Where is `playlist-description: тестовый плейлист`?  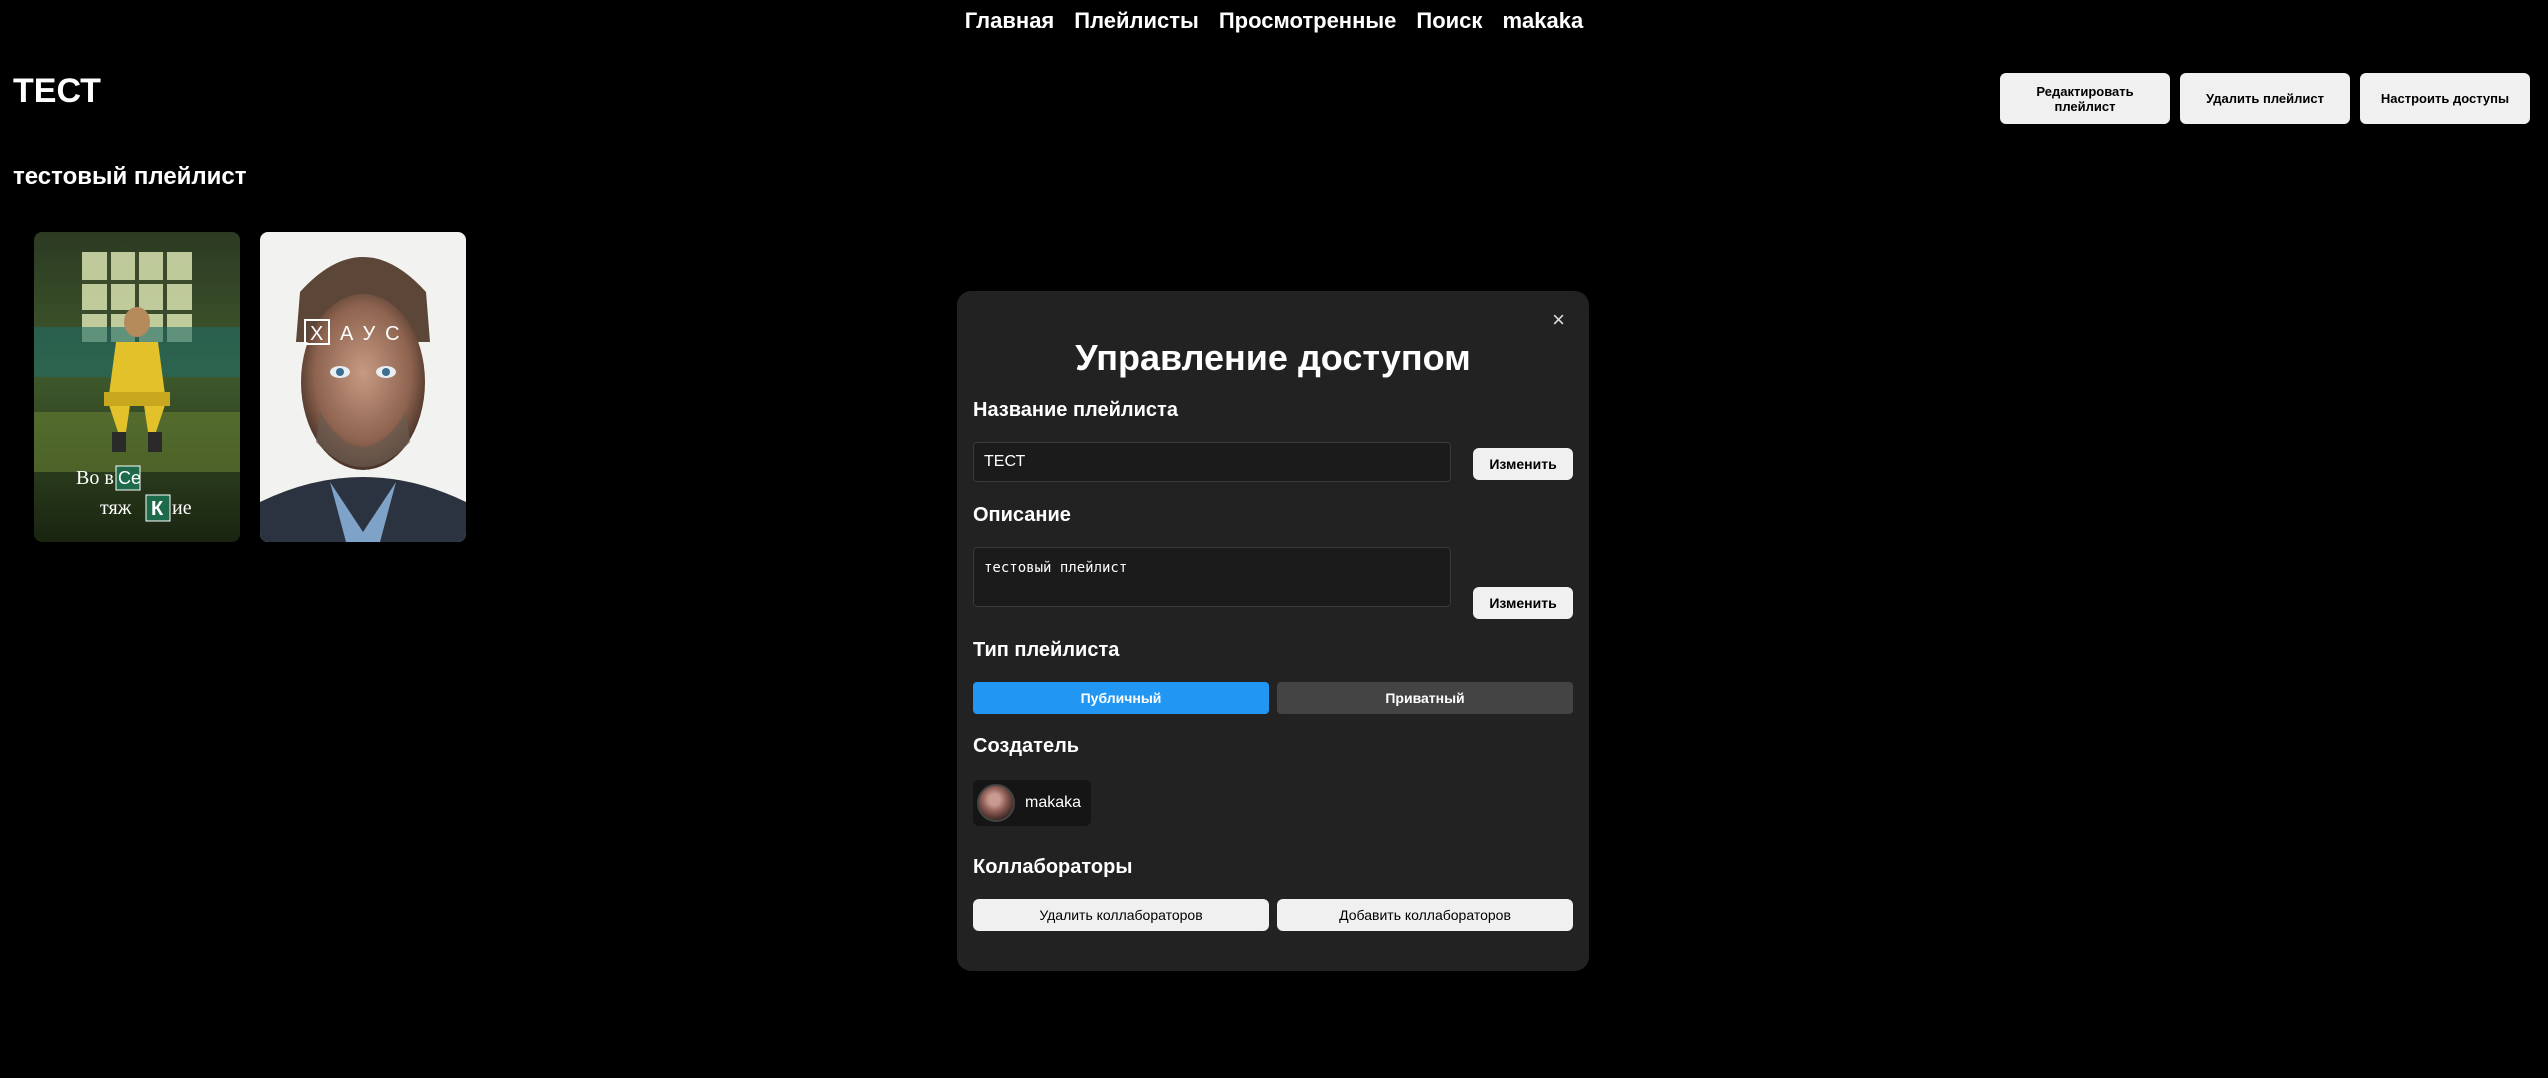
playlist-description: тестовый плейлист is located at coordinates (130, 176).